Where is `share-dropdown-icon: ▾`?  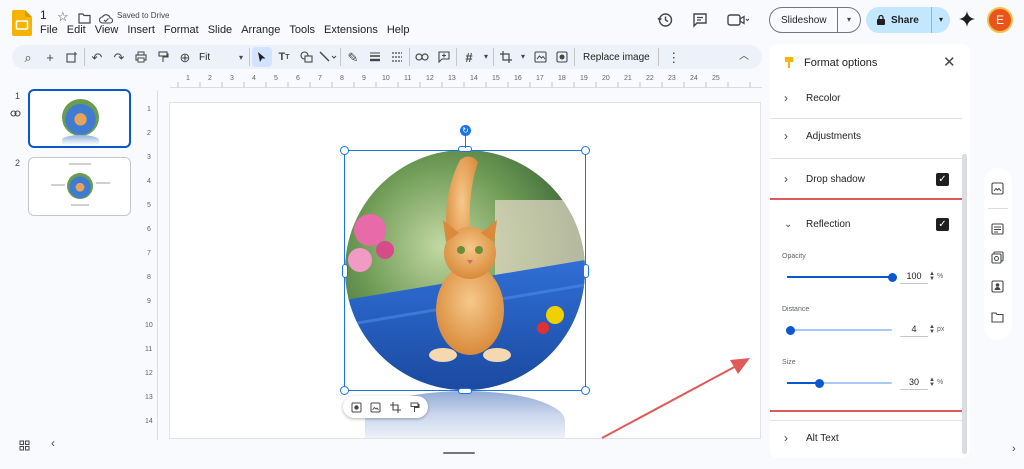
share-dropdown-icon: ▾ is located at coordinates (941, 20).